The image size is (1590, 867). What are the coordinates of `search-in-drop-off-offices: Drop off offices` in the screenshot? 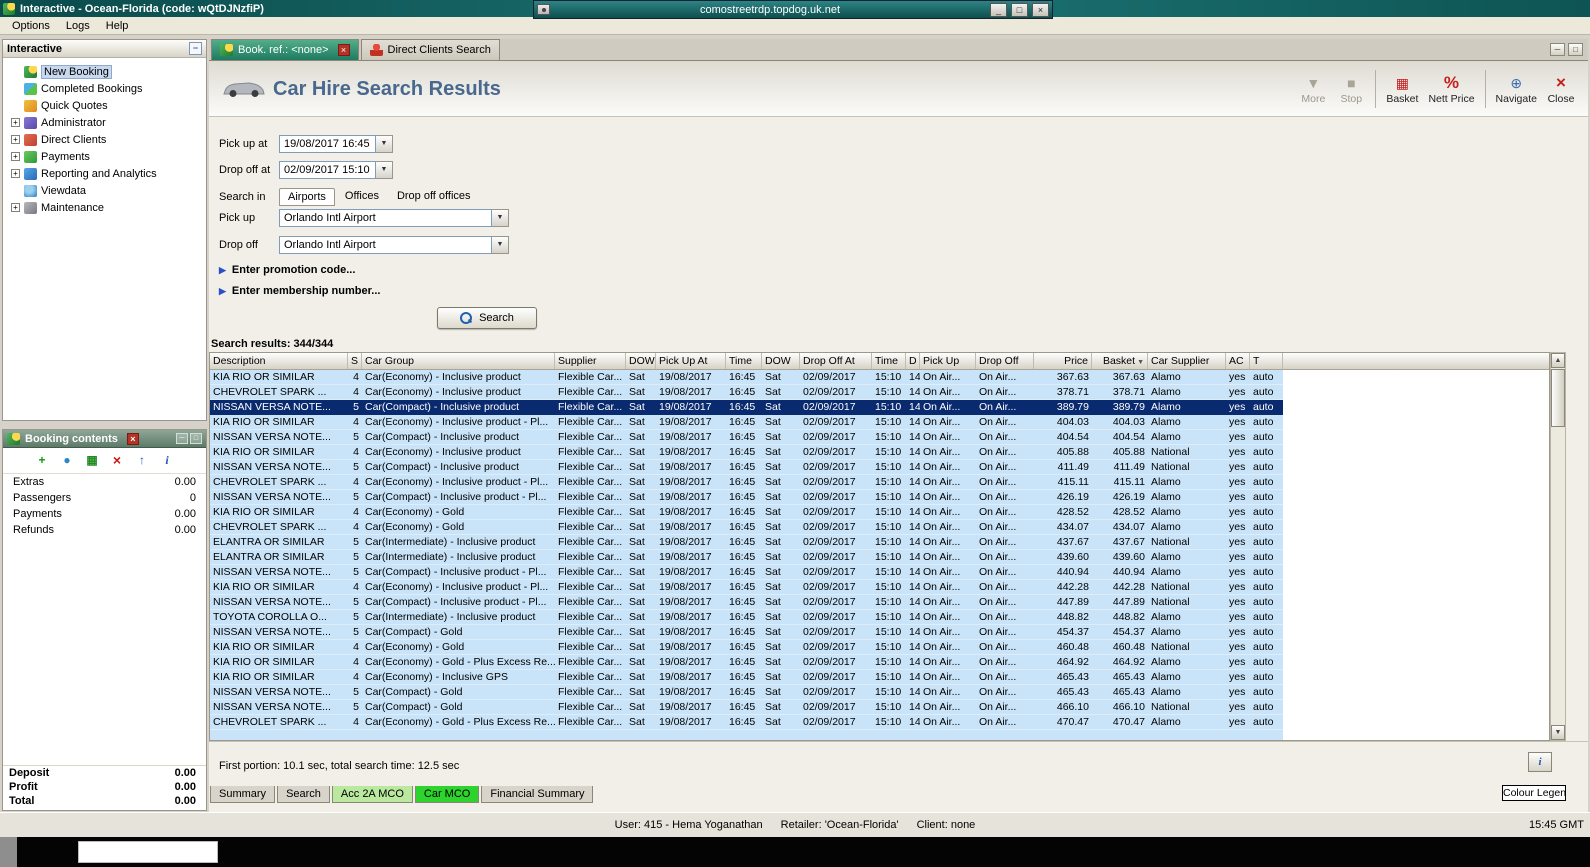 It's located at (434, 197).